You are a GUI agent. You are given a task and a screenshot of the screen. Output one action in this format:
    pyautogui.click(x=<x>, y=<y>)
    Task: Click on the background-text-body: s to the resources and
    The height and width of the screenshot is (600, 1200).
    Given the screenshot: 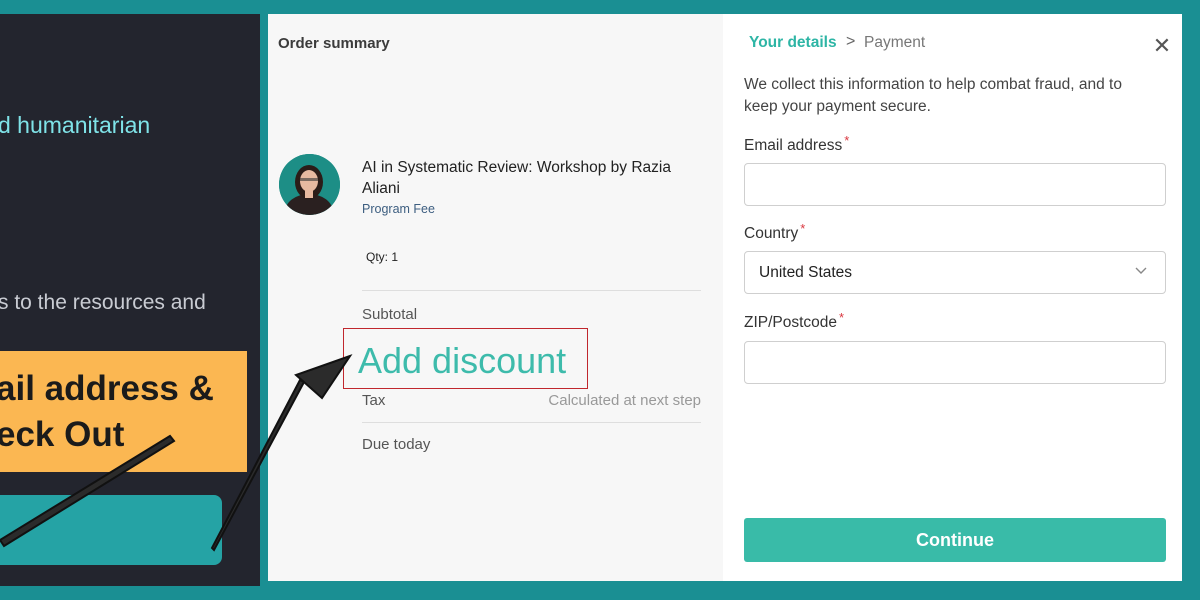 What is the action you would take?
    pyautogui.click(x=103, y=302)
    